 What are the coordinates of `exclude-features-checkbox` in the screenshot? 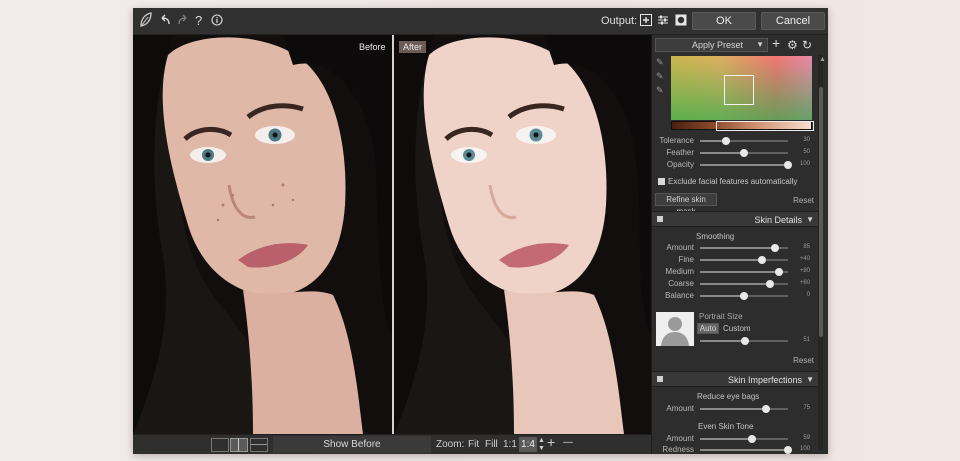 It's located at (661, 181).